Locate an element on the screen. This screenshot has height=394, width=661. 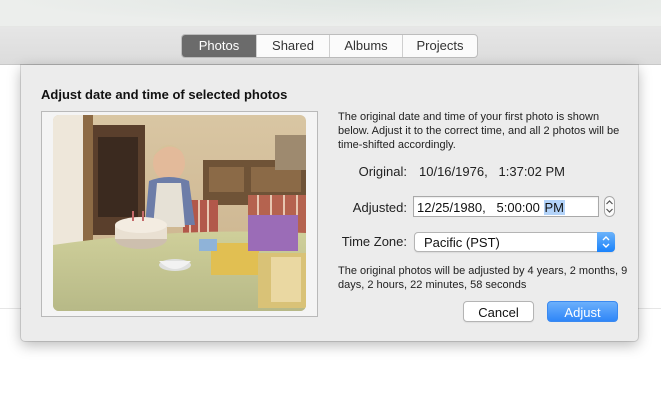
original-value: 10/16/1976, 1:37:02 PM is located at coordinates (492, 171).